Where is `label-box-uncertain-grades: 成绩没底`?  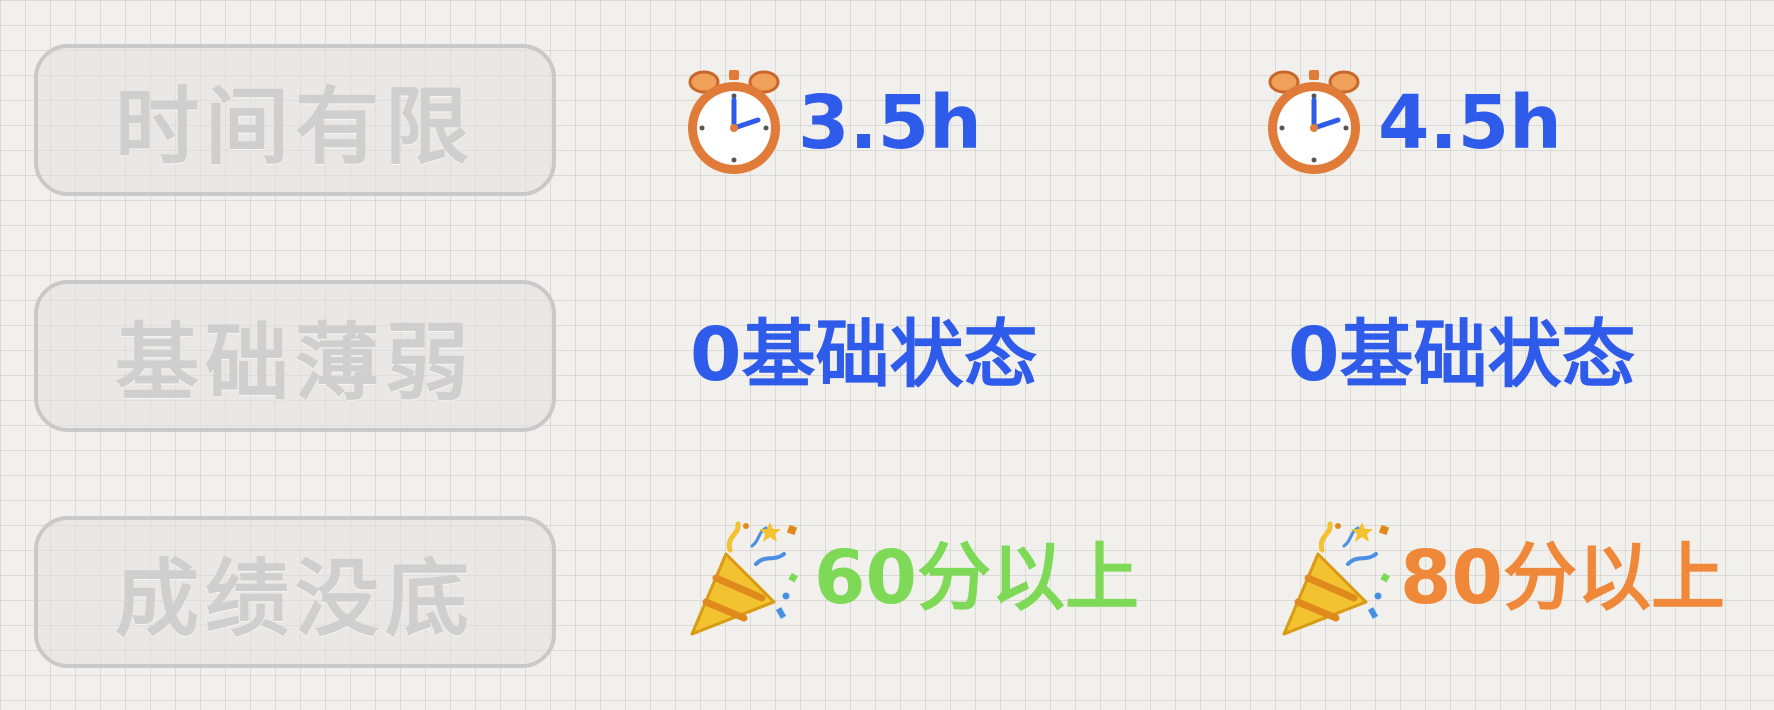 label-box-uncertain-grades: 成绩没底 is located at coordinates (295, 592).